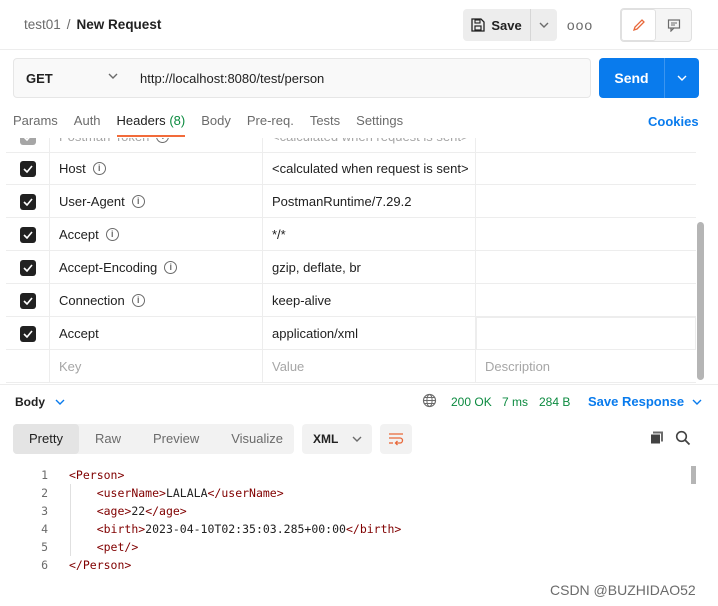 Image resolution: width=718 pixels, height=606 pixels. I want to click on tab-pre-request-script: Pre-req., so click(270, 121).